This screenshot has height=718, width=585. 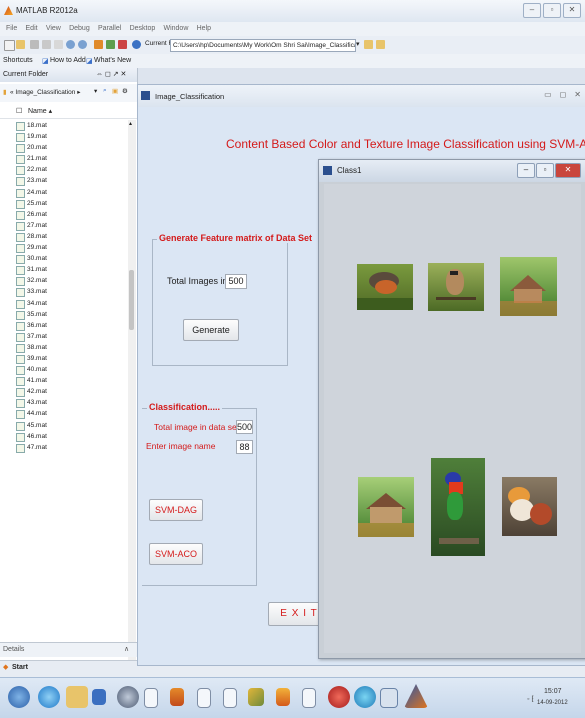 What do you see at coordinates (532, 10) in the screenshot?
I see `minimize-button: –` at bounding box center [532, 10].